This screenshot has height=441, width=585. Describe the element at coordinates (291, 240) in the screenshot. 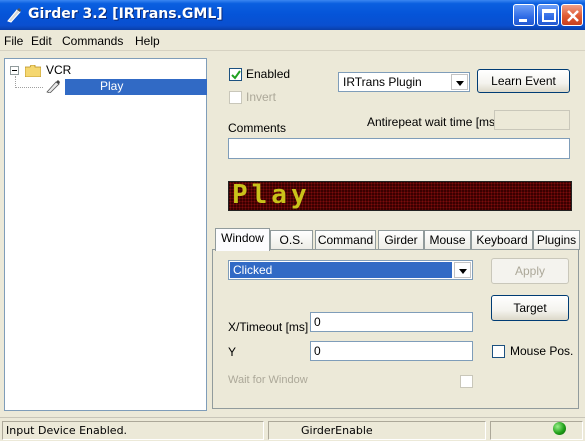

I see `tab-os: O.S.` at that location.